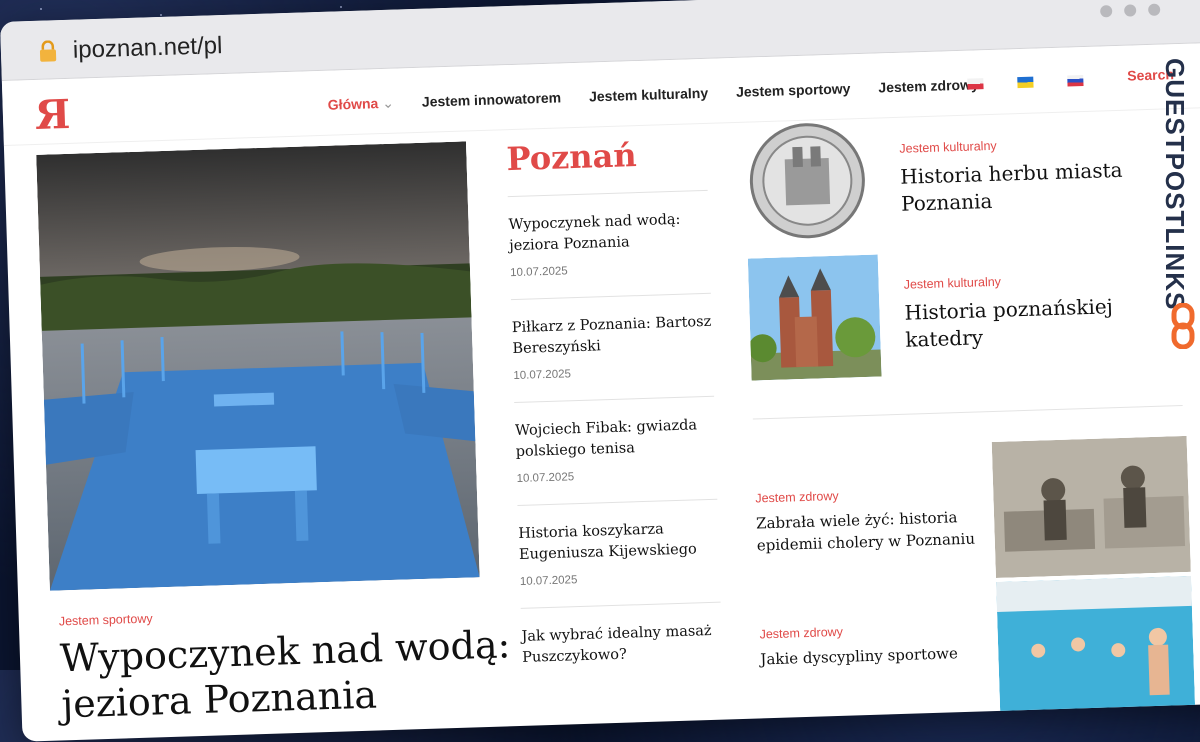 Image resolution: width=1200 pixels, height=742 pixels. What do you see at coordinates (975, 84) in the screenshot?
I see `flag-pl-icon` at bounding box center [975, 84].